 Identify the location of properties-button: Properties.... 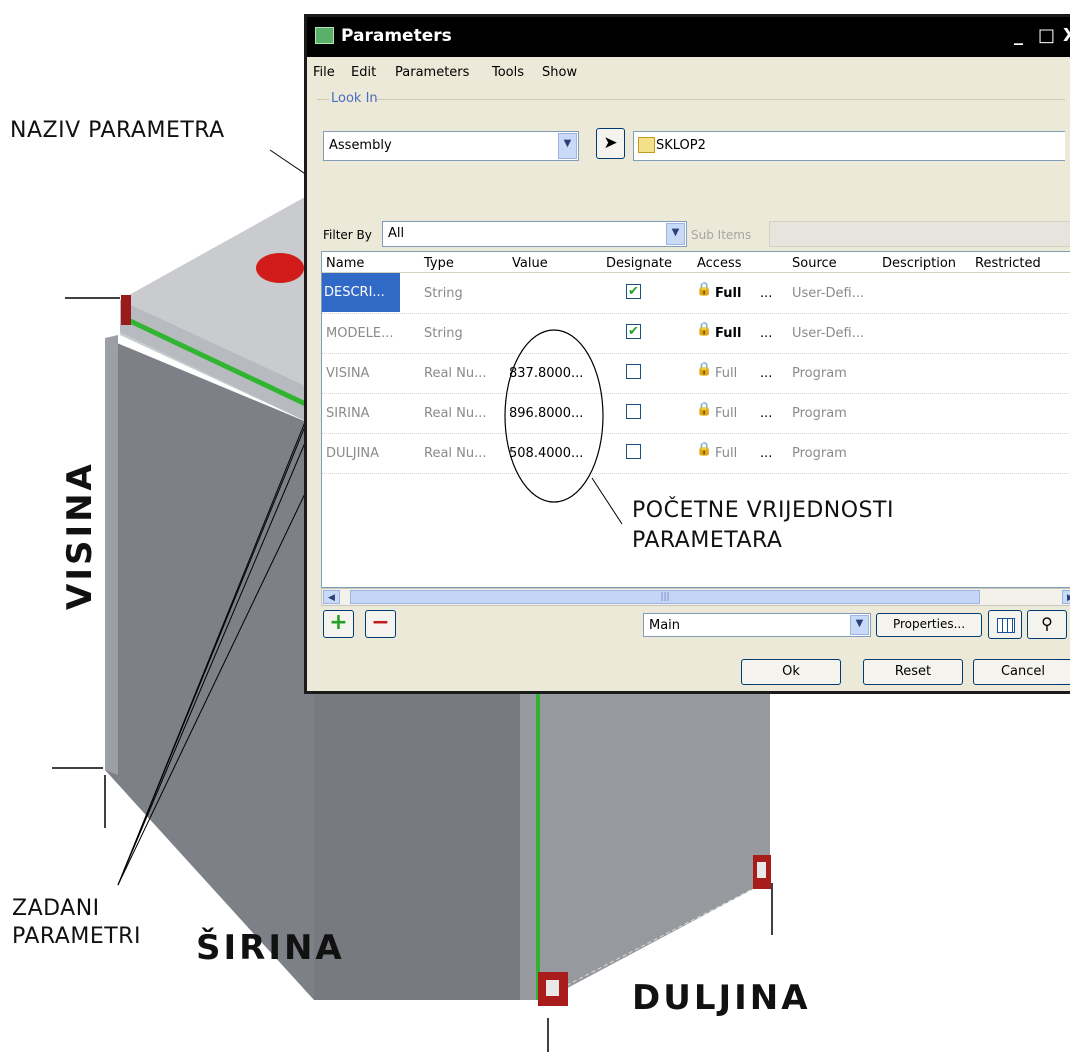
(929, 625).